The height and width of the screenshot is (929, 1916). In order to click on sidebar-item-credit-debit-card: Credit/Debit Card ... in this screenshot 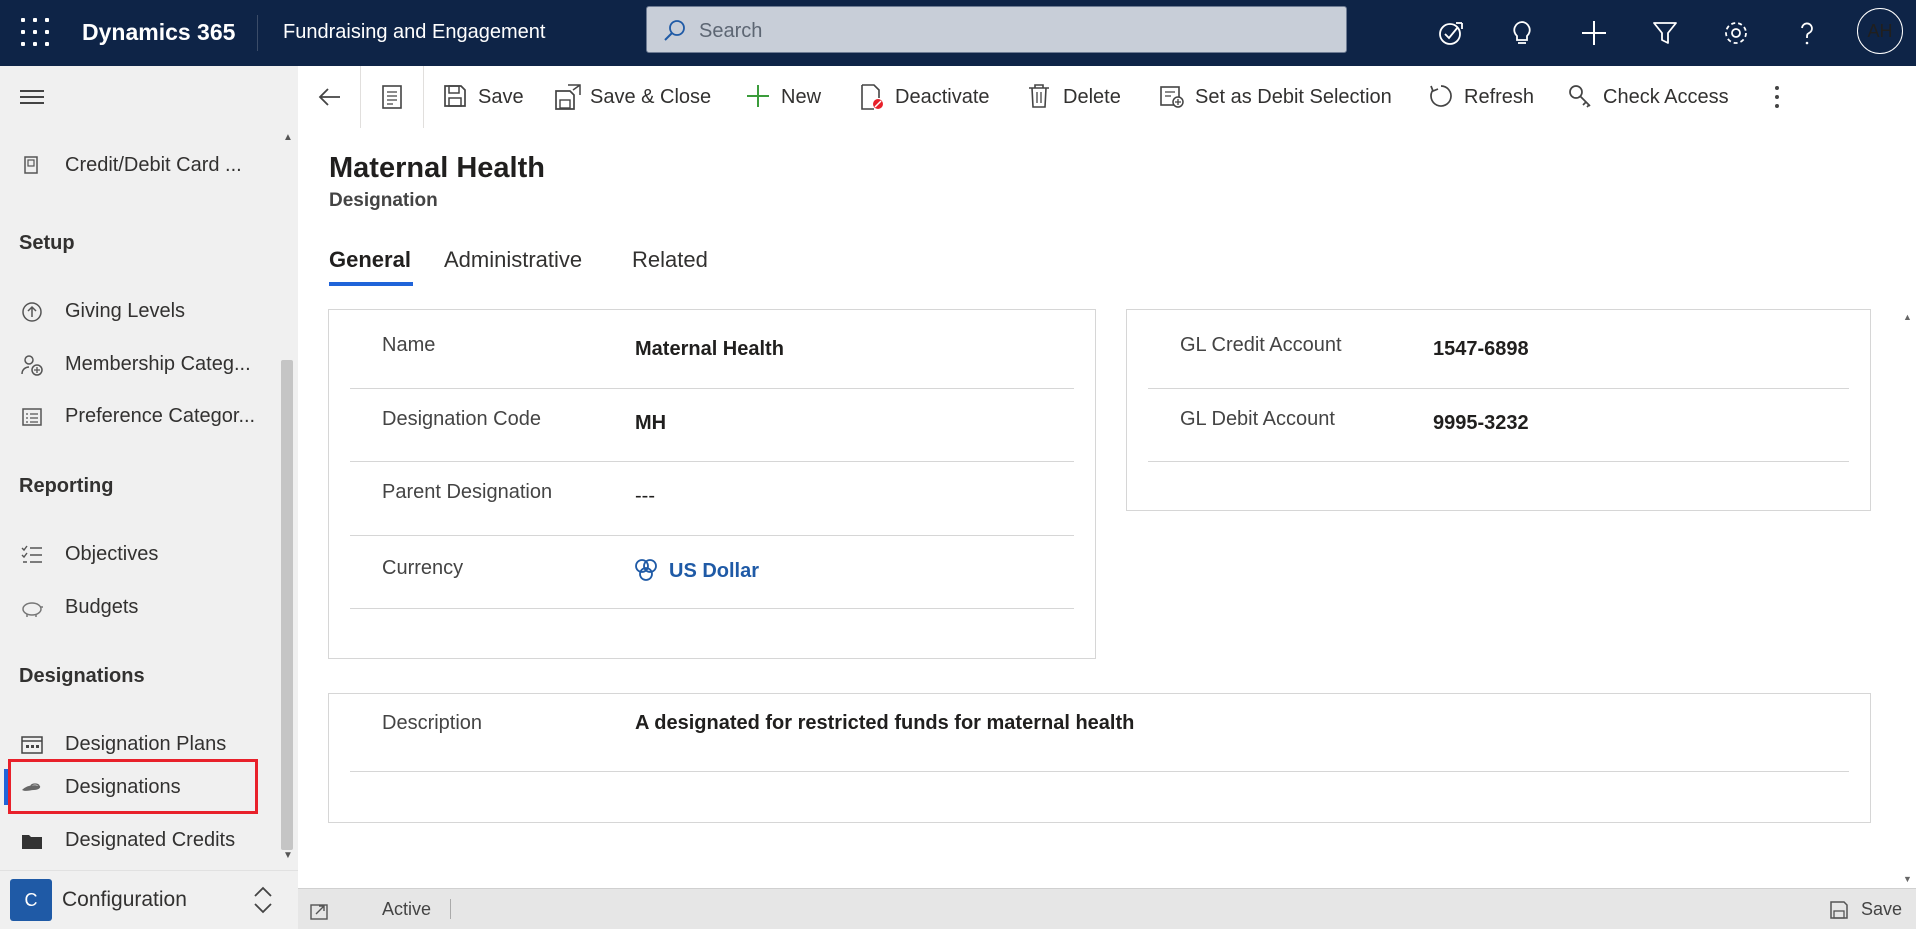, I will do `click(140, 165)`.